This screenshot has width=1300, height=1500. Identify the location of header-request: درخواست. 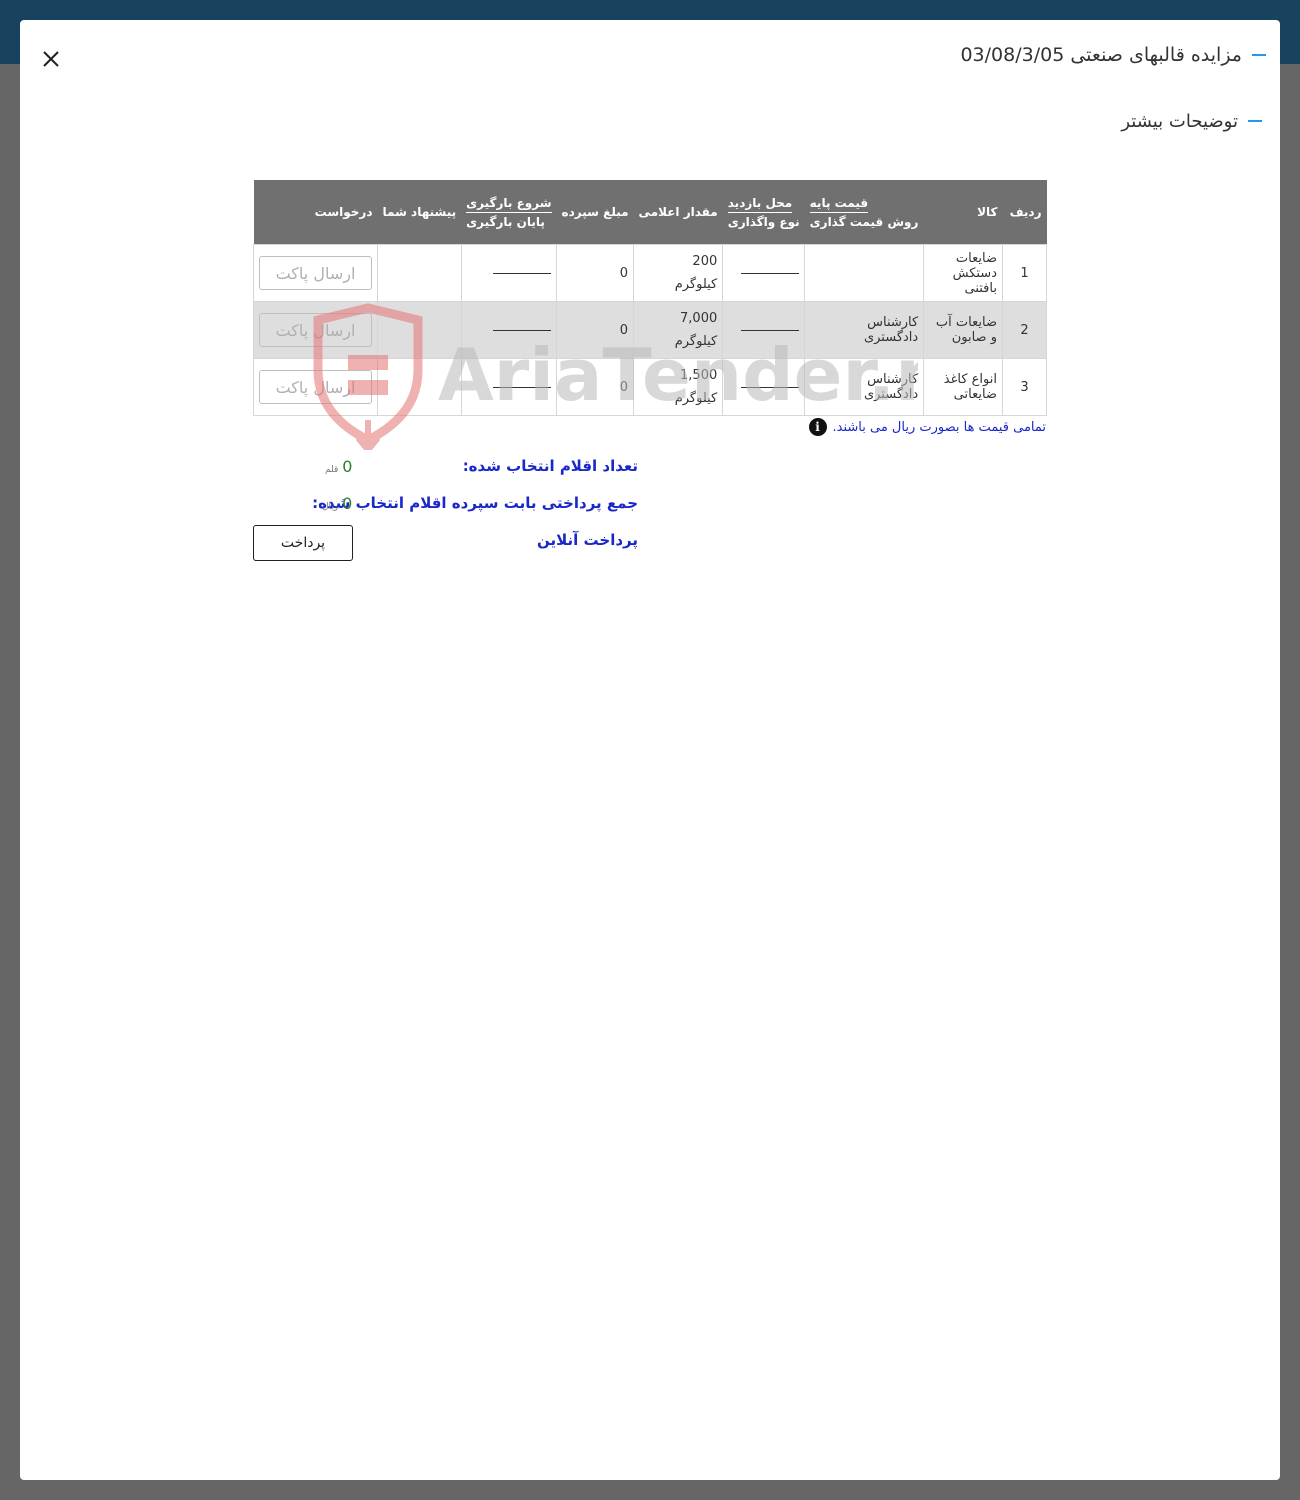
(315, 212).